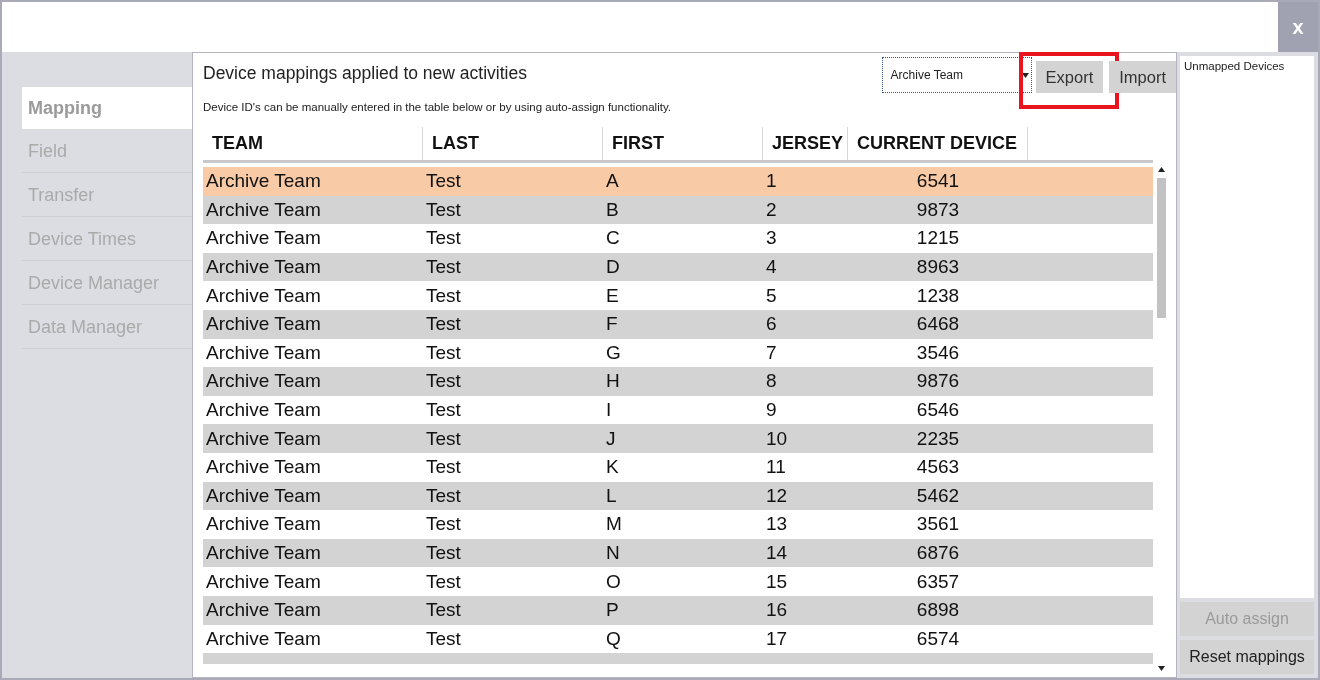 This screenshot has height=680, width=1320. What do you see at coordinates (777, 553) in the screenshot?
I see `table-cell-text: 14` at bounding box center [777, 553].